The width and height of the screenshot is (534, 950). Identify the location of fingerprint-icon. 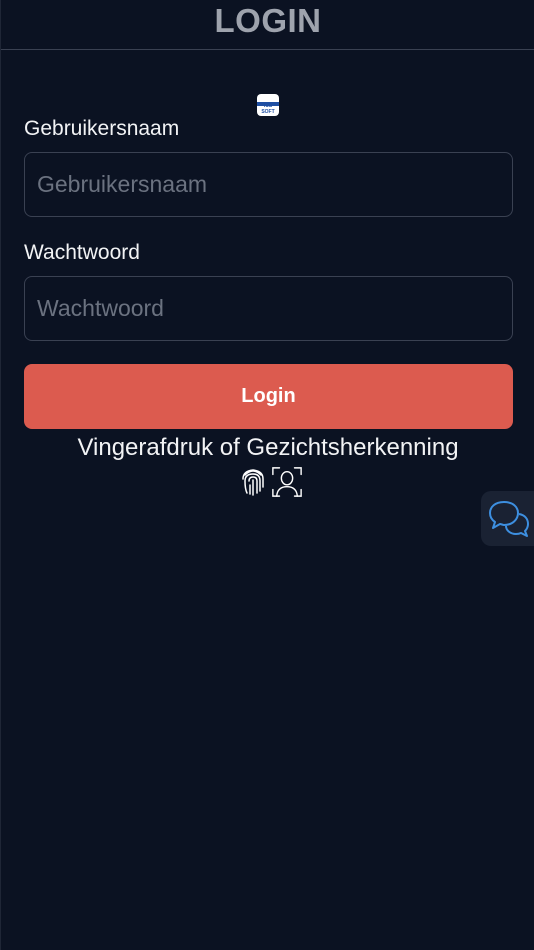
(253, 482).